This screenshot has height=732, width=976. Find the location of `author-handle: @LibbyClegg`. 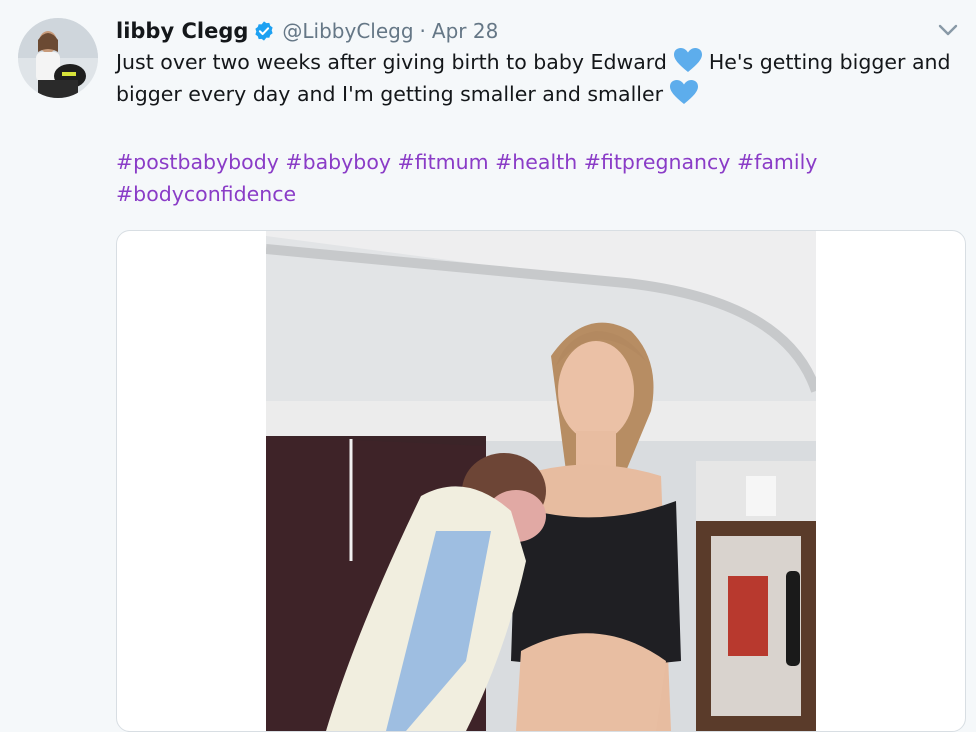

author-handle: @LibbyClegg is located at coordinates (347, 31).